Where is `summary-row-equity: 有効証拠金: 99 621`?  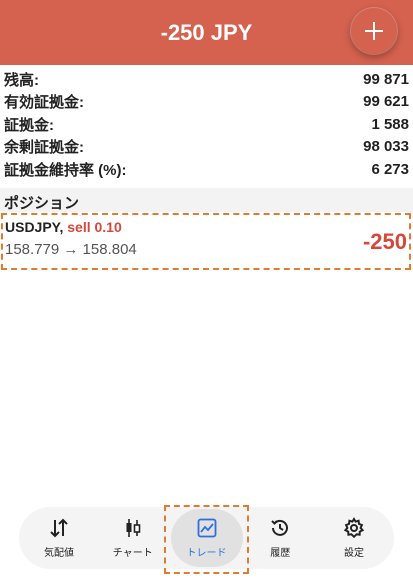
summary-row-equity: 有効証拠金: 99 621 is located at coordinates (206, 102).